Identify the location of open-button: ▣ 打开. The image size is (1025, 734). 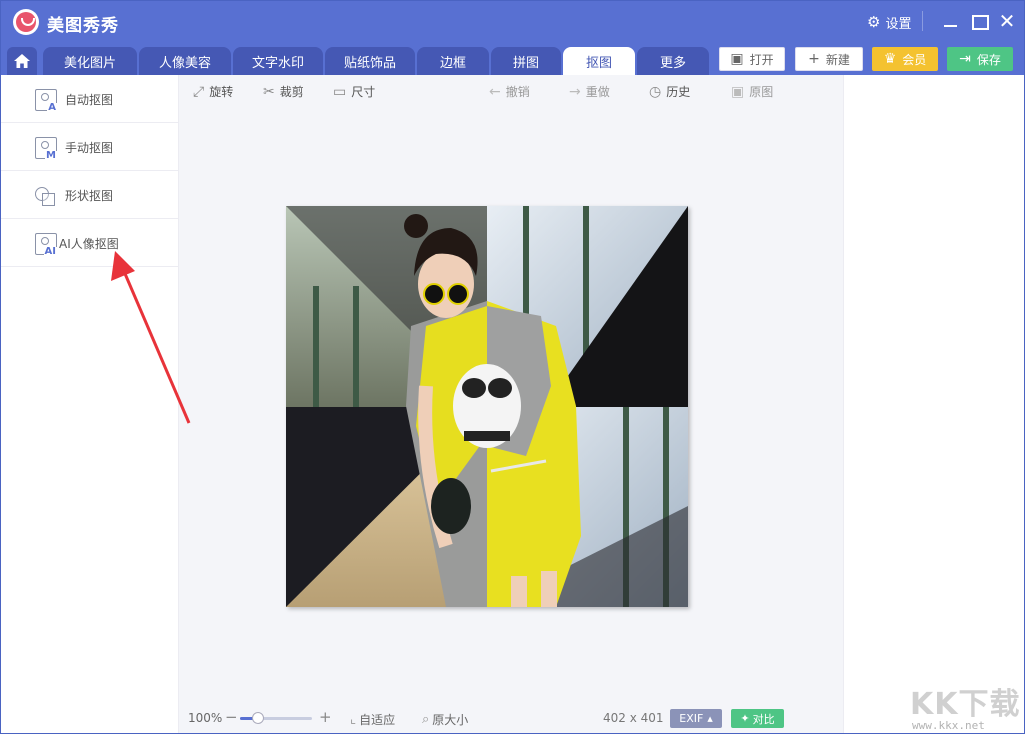
(752, 59).